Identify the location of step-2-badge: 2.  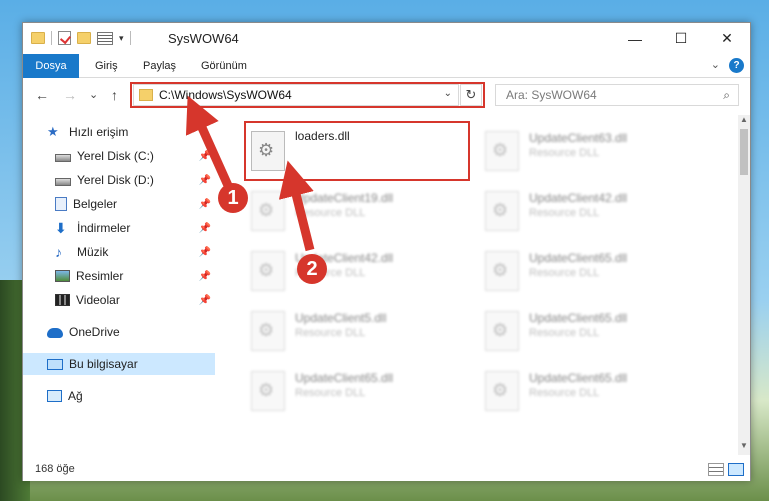
(312, 269).